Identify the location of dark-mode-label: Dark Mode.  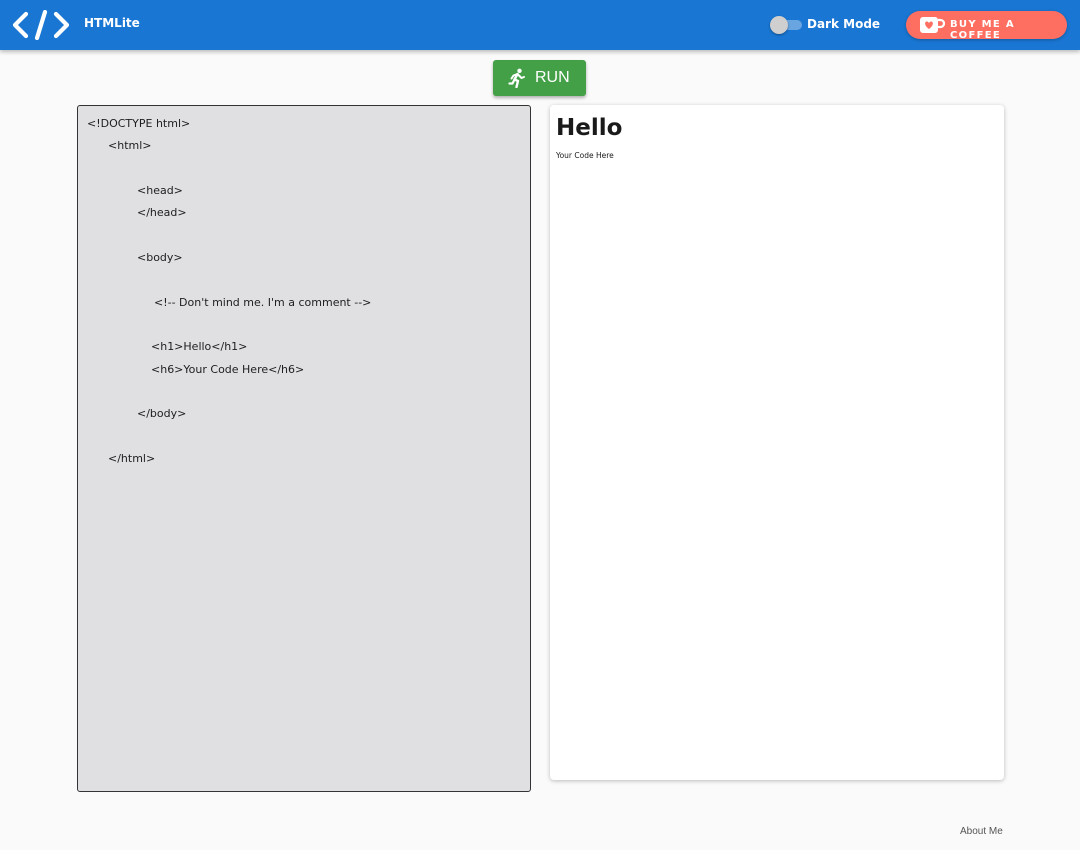
(844, 24).